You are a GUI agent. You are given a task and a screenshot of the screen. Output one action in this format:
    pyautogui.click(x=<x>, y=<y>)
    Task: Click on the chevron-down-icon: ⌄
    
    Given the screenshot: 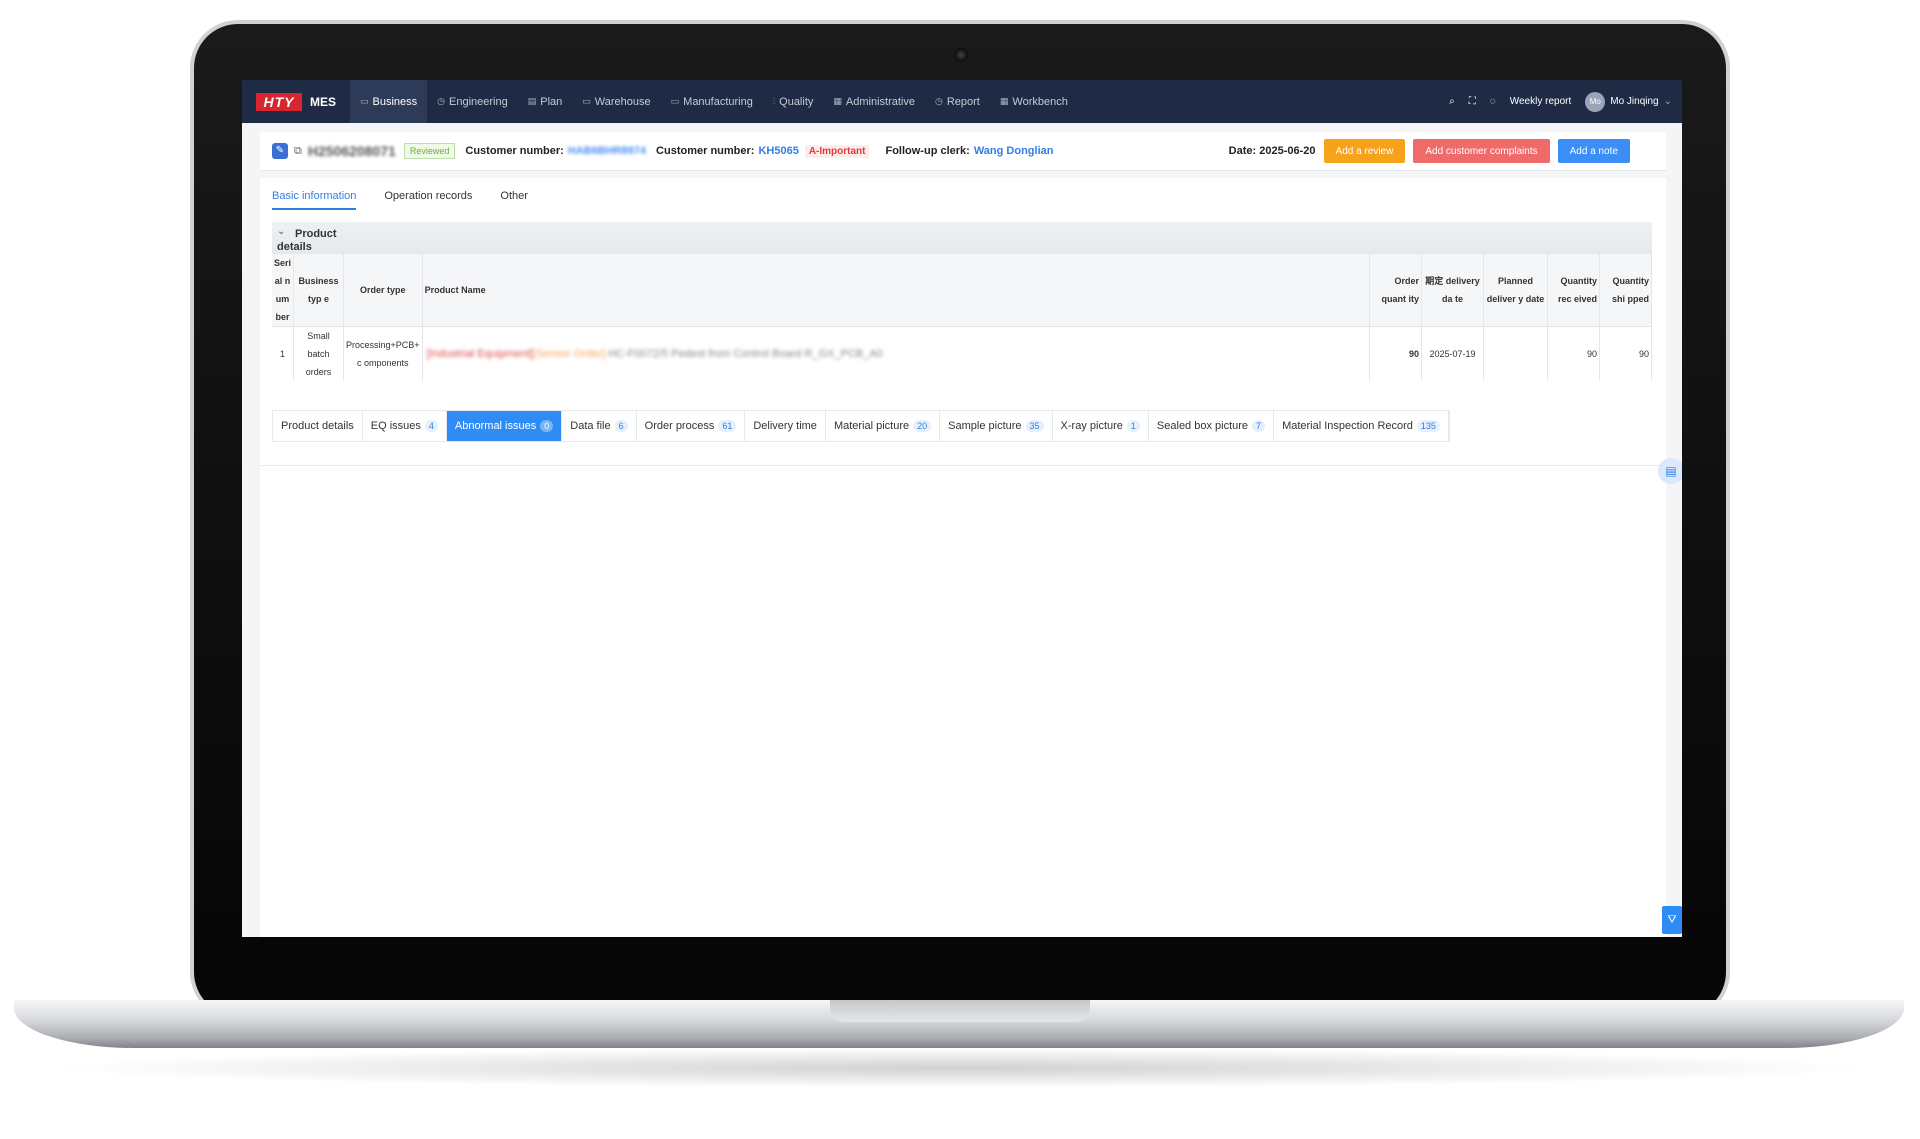 What is the action you would take?
    pyautogui.click(x=1667, y=101)
    